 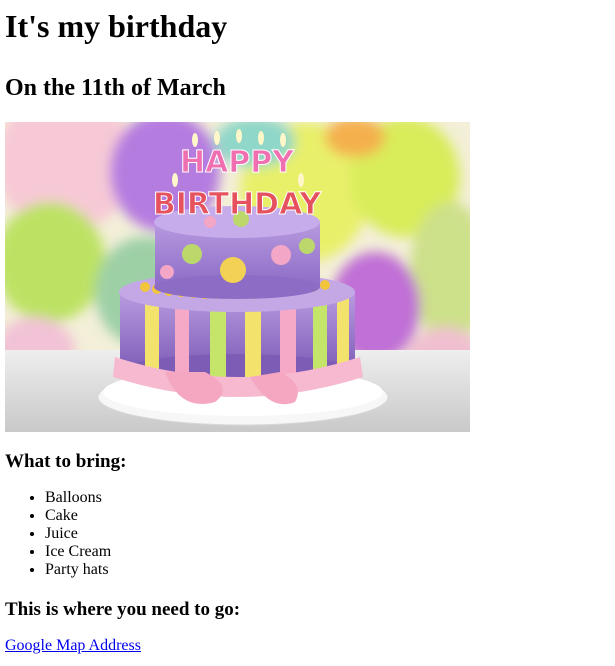 I want to click on google-map-link: Google Map Address, so click(x=73, y=646).